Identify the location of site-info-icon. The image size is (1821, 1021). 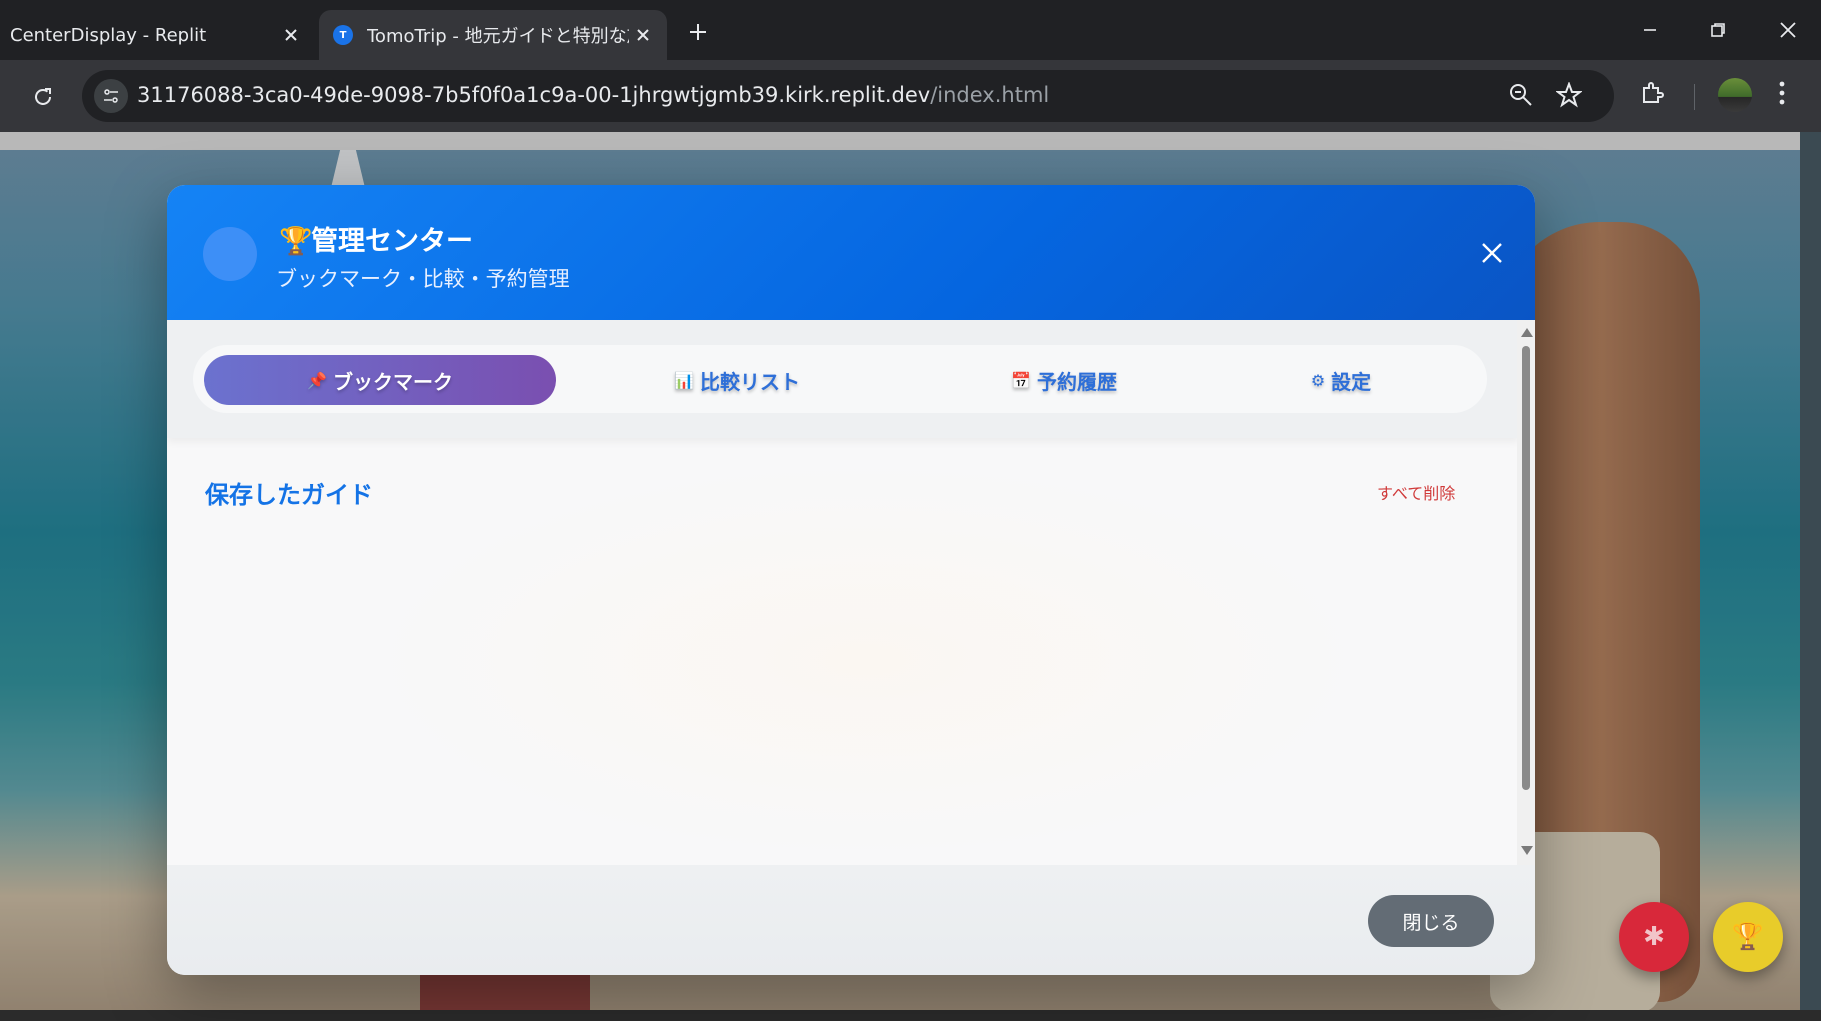
(111, 96).